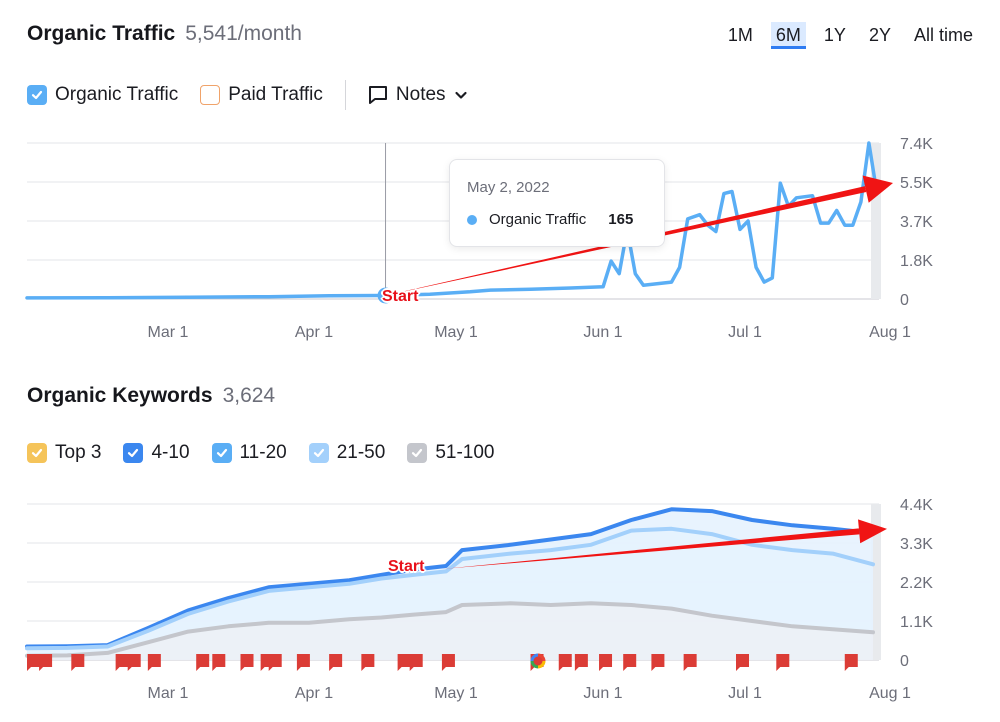 The width and height of the screenshot is (1000, 722). I want to click on x-tick-label: Jun 1, so click(602, 693).